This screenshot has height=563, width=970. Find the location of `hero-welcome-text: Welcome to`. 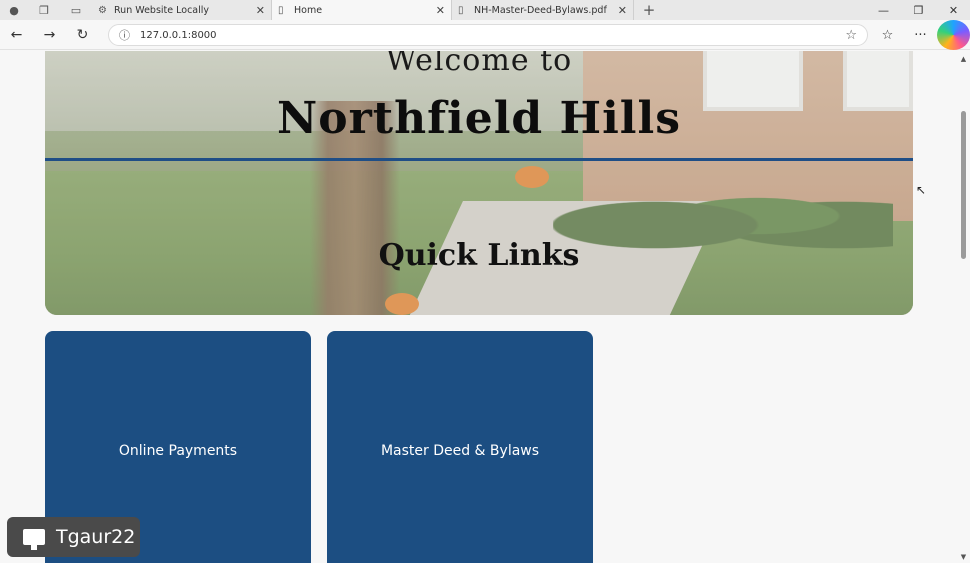

hero-welcome-text: Welcome to is located at coordinates (479, 64).